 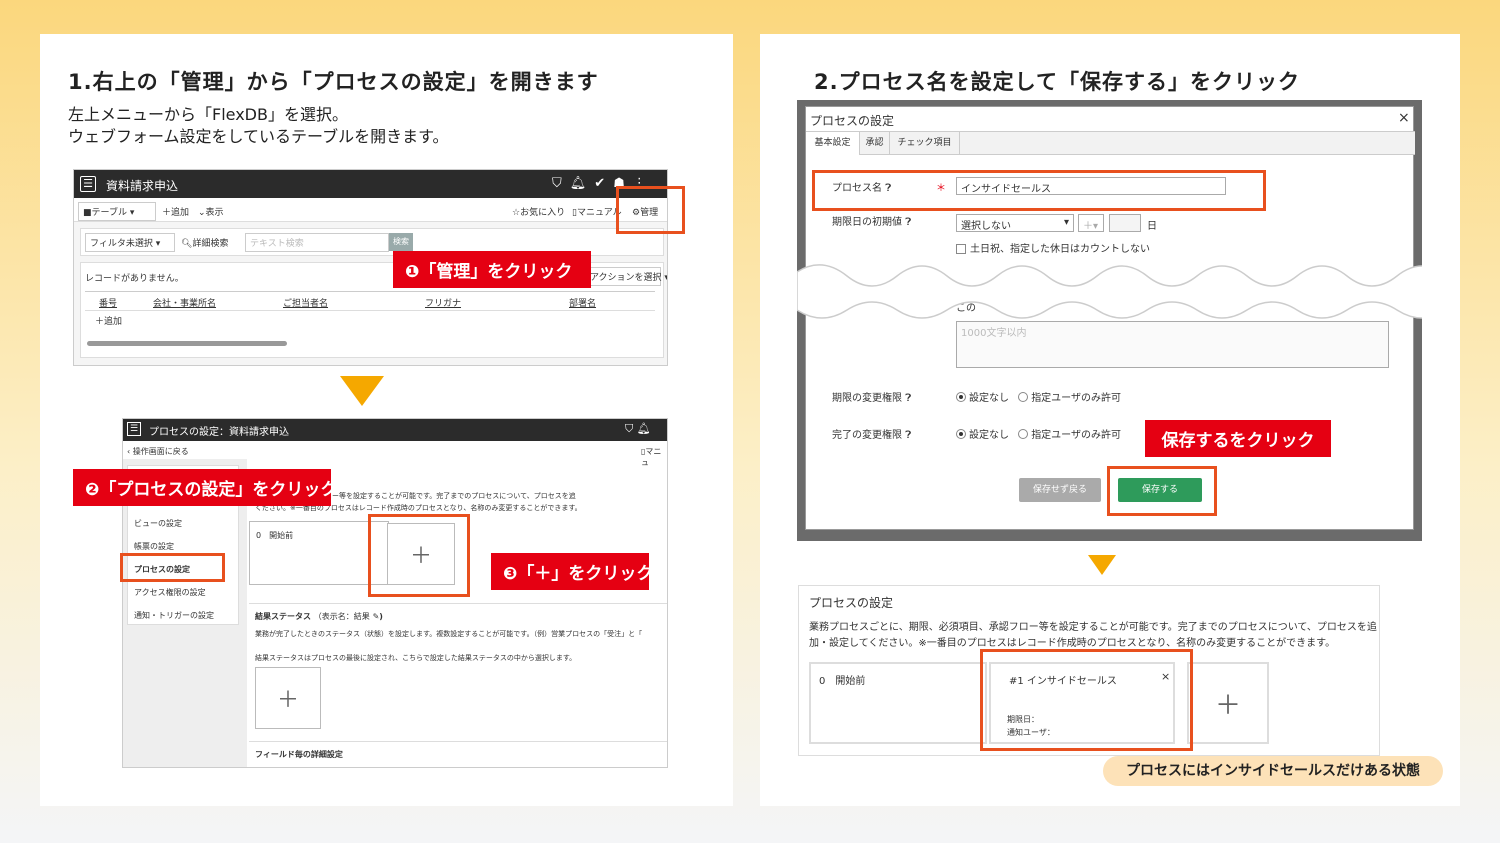 What do you see at coordinates (108, 302) in the screenshot?
I see `col-number: 番号` at bounding box center [108, 302].